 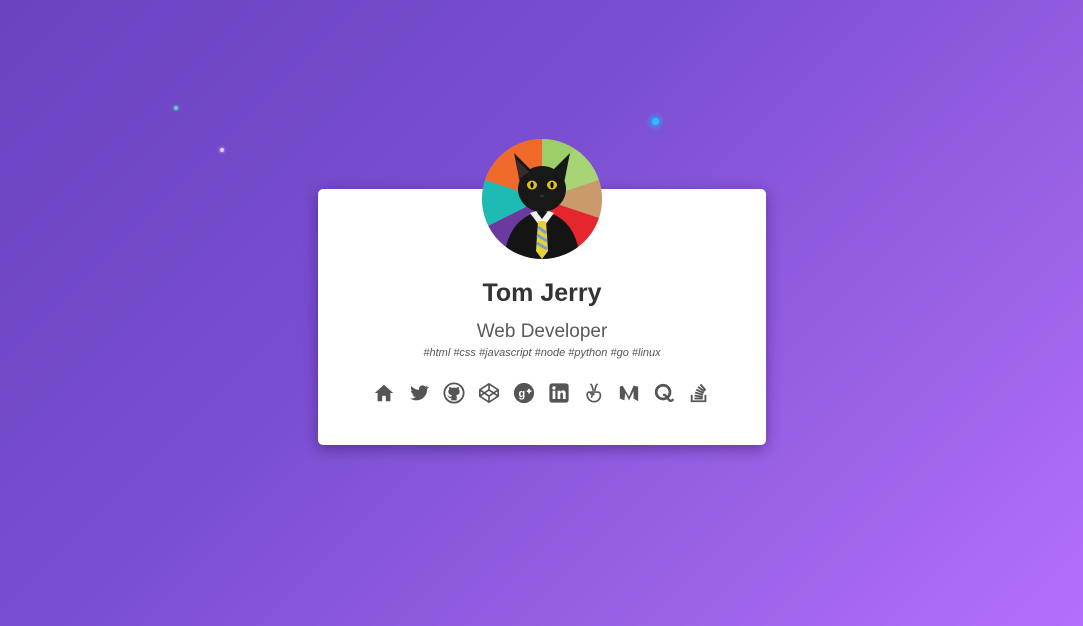 I want to click on quora-icon, so click(x=664, y=392).